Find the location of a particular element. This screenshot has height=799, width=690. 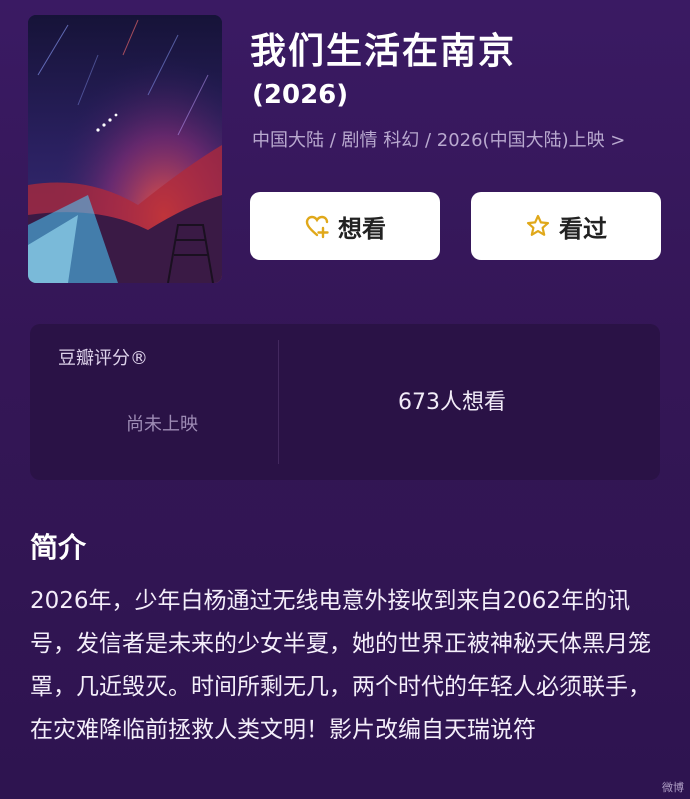

movie-title: 我们生活在南京 is located at coordinates (383, 51).